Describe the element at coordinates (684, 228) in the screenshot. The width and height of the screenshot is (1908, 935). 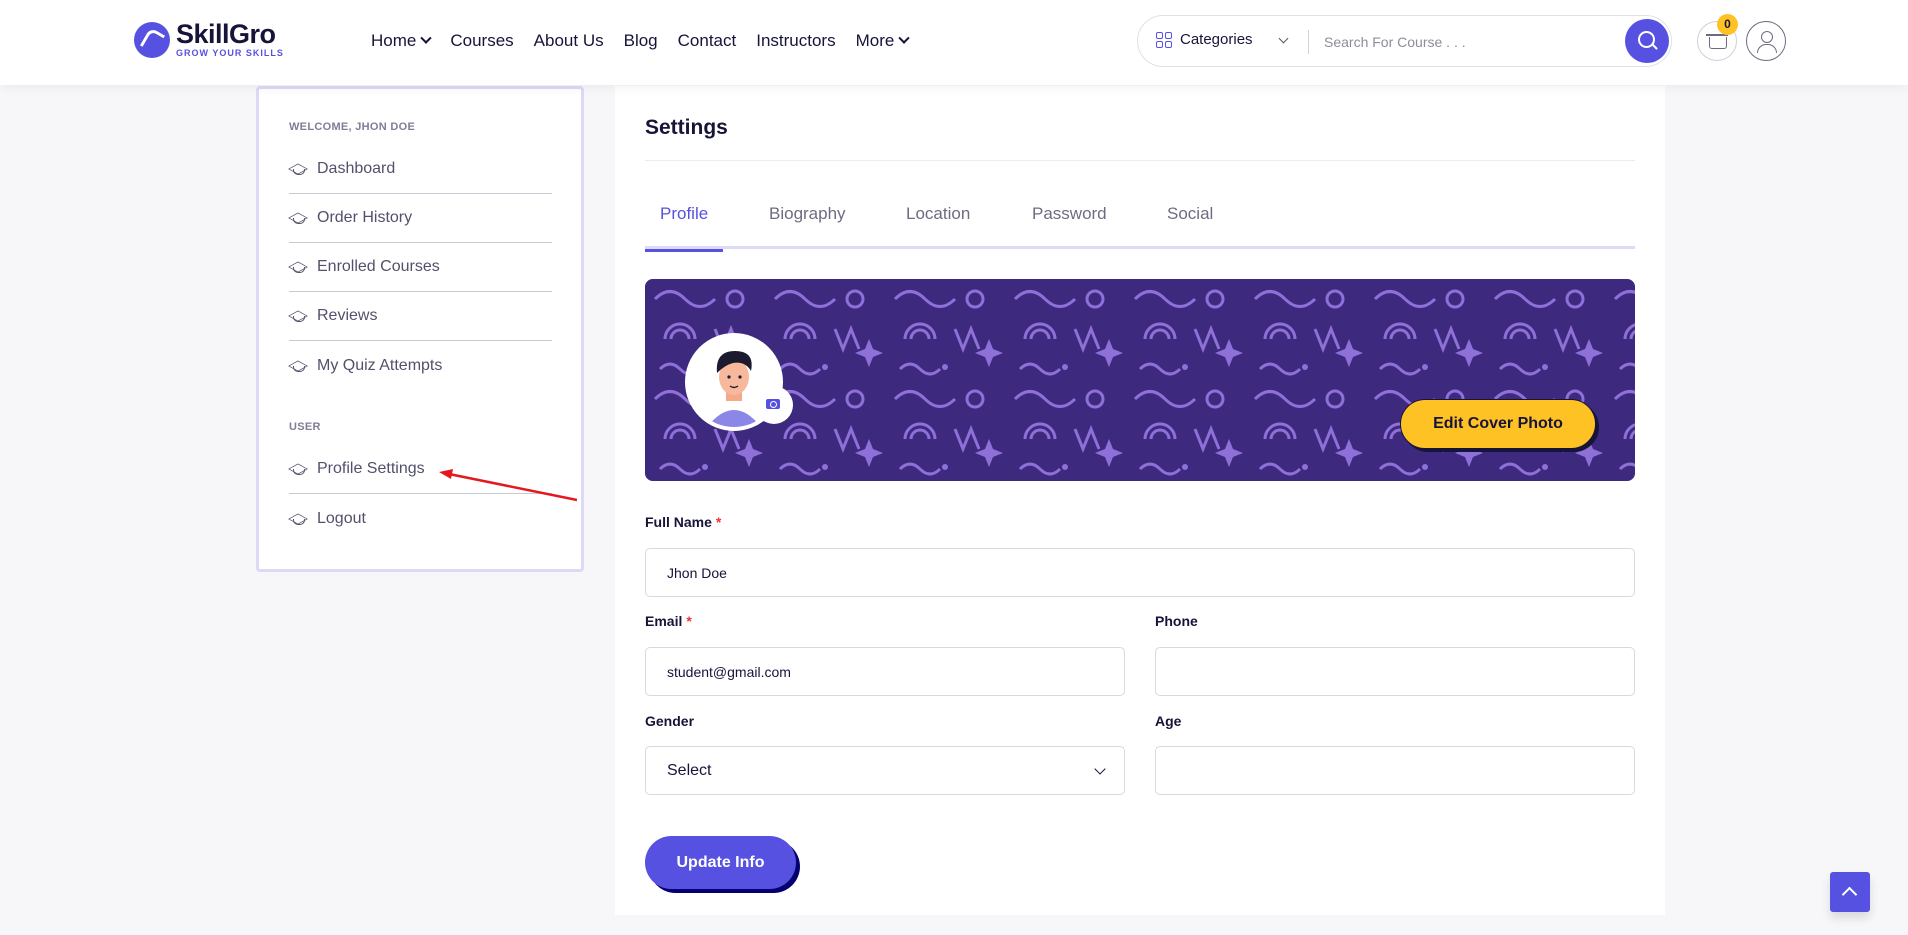
I see `tab-profile: Profile` at that location.